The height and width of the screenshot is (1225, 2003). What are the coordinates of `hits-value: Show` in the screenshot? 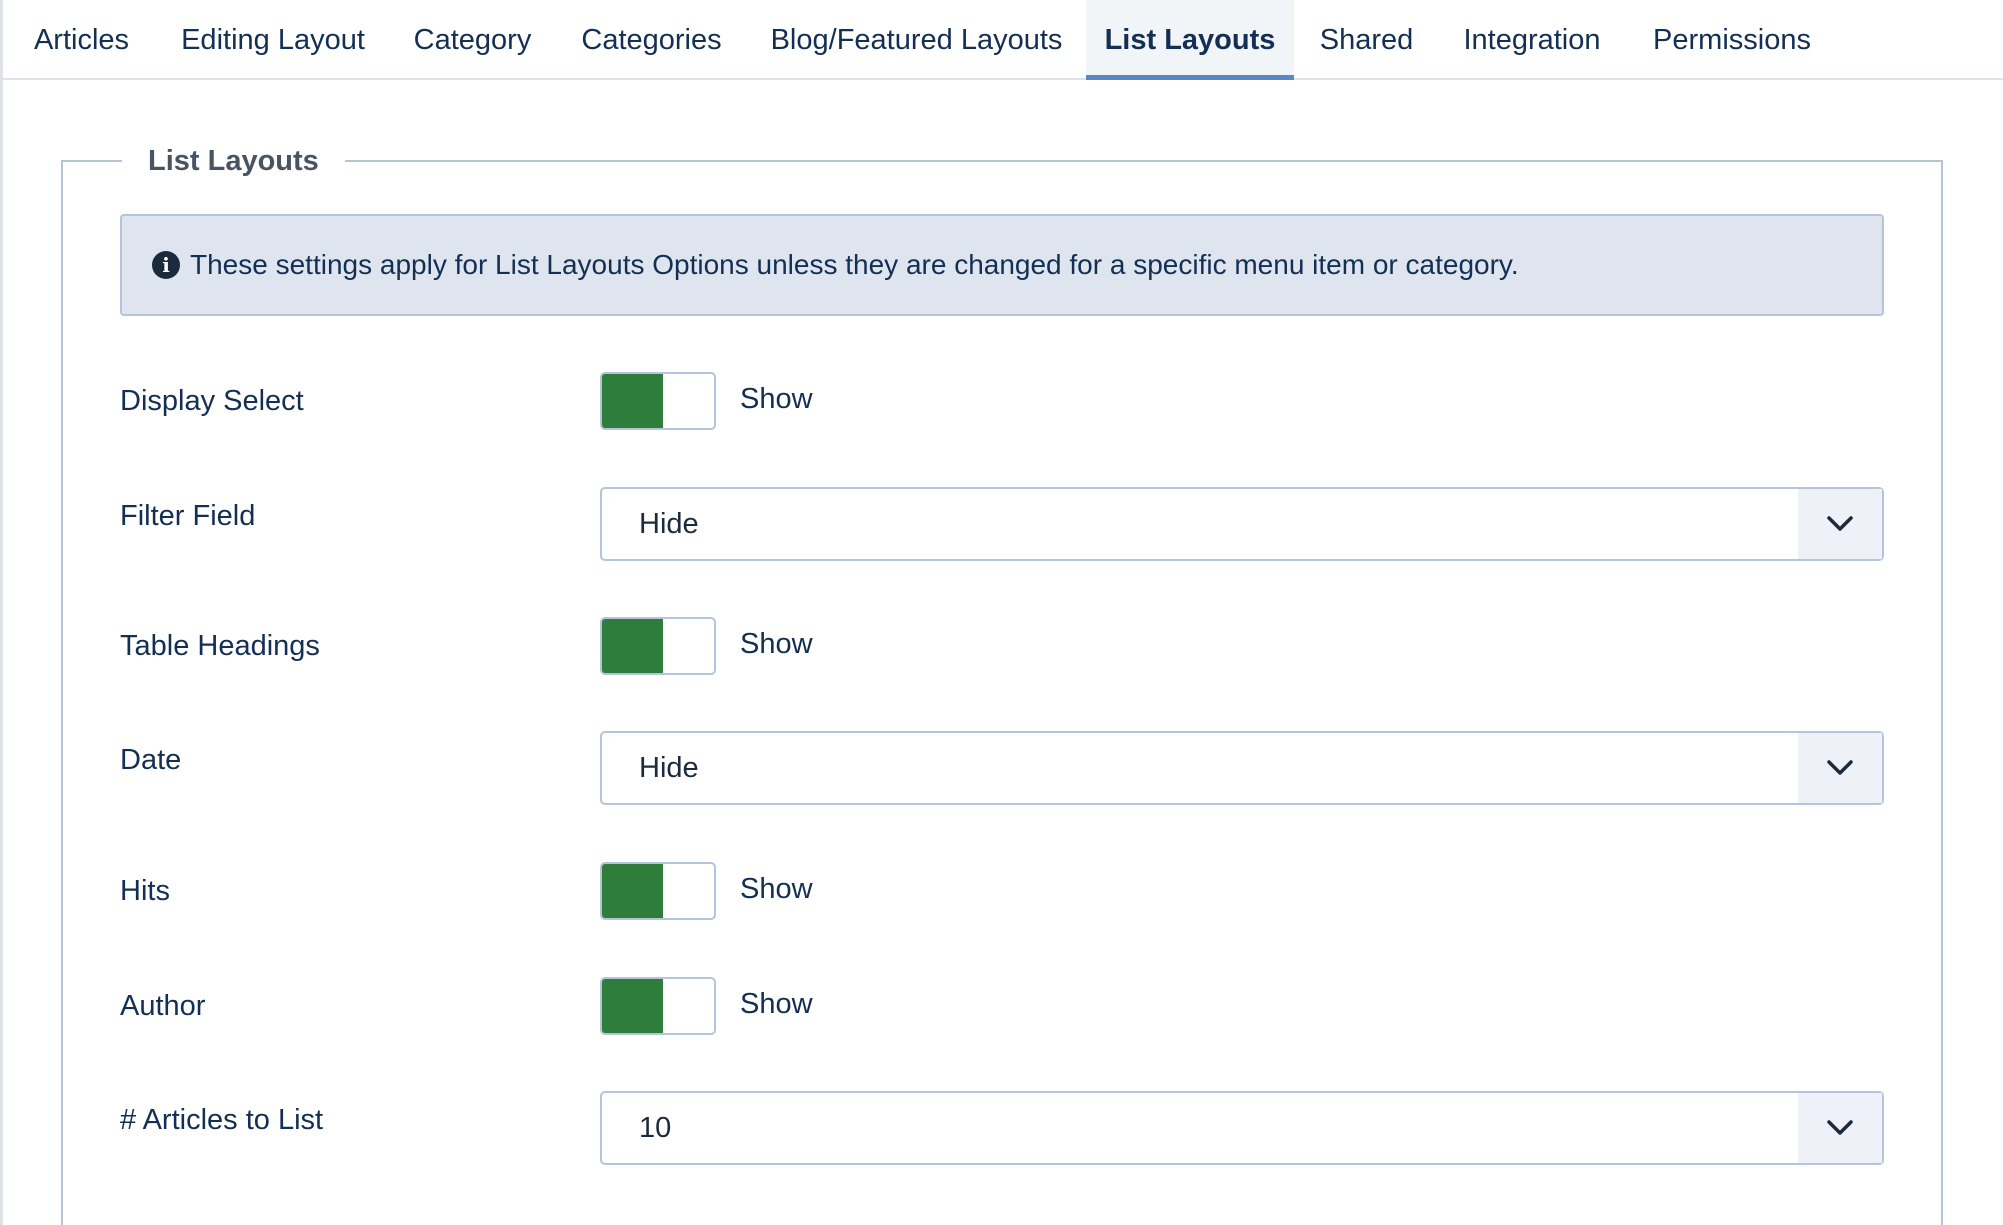 It's located at (776, 889).